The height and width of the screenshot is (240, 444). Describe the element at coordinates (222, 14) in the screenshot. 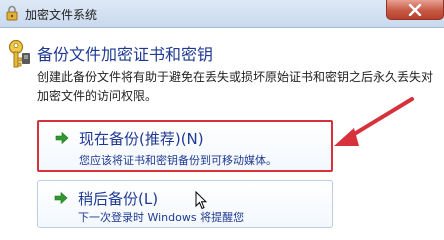

I see `title-bar: 加密文件系统` at that location.